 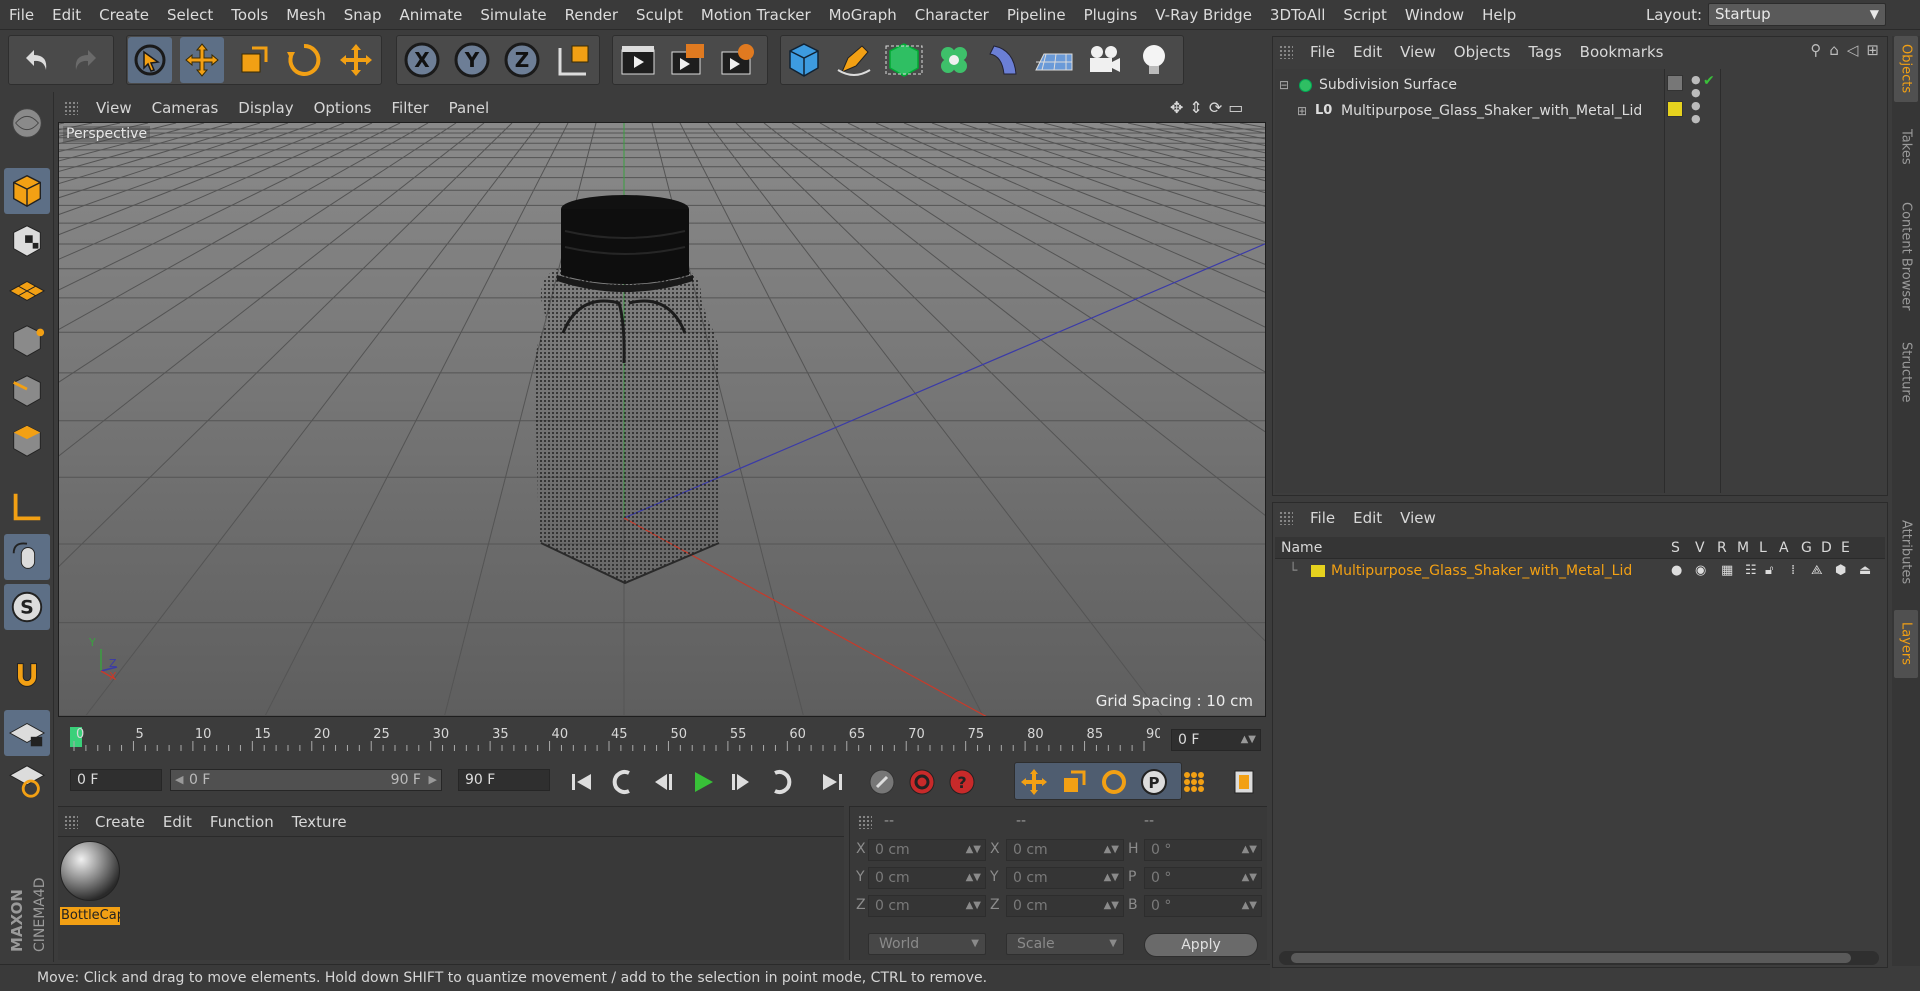 I want to click on object-menu-view: View, so click(x=1418, y=52).